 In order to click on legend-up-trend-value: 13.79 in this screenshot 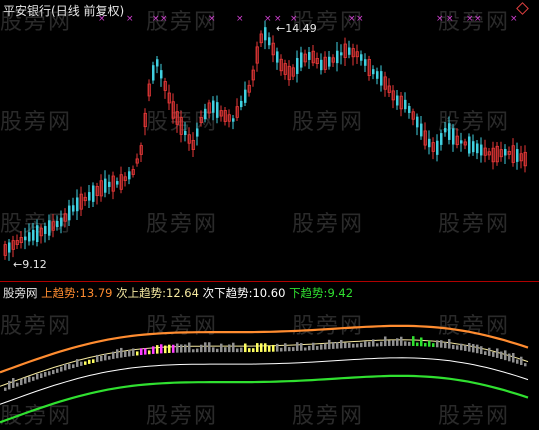, I will do `click(96, 293)`.